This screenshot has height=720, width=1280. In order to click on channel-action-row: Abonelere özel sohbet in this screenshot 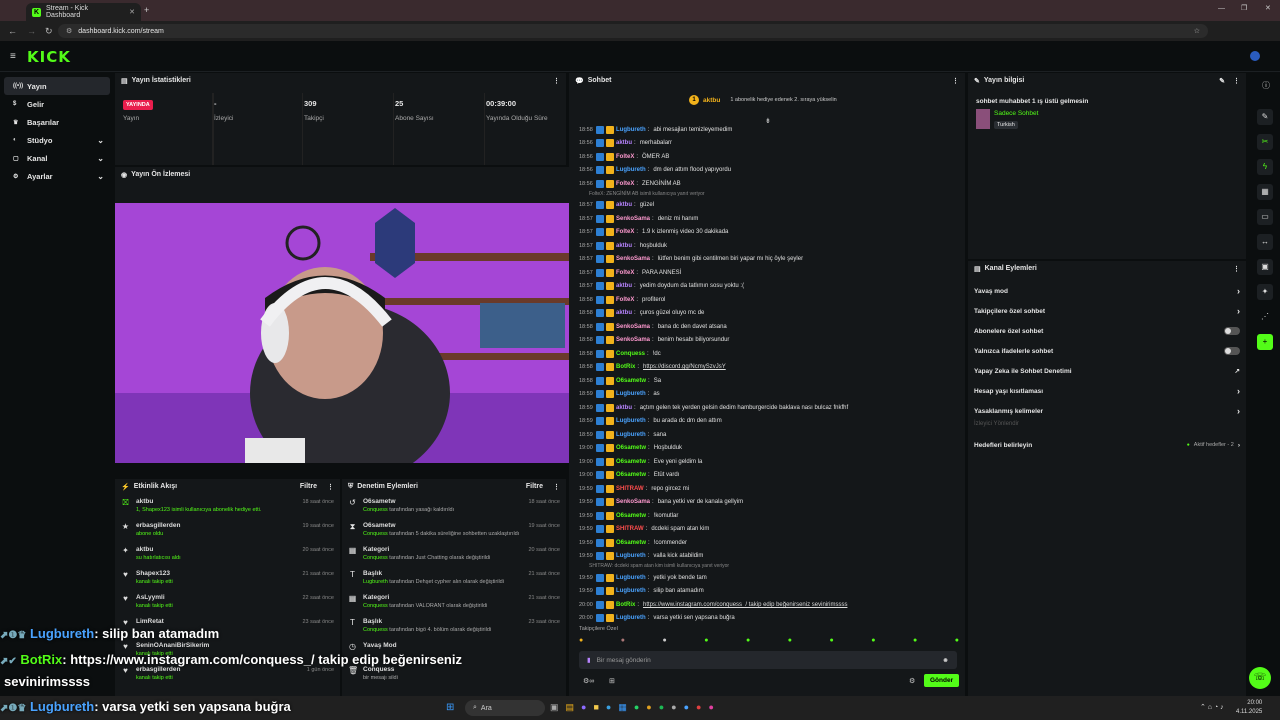, I will do `click(1107, 331)`.